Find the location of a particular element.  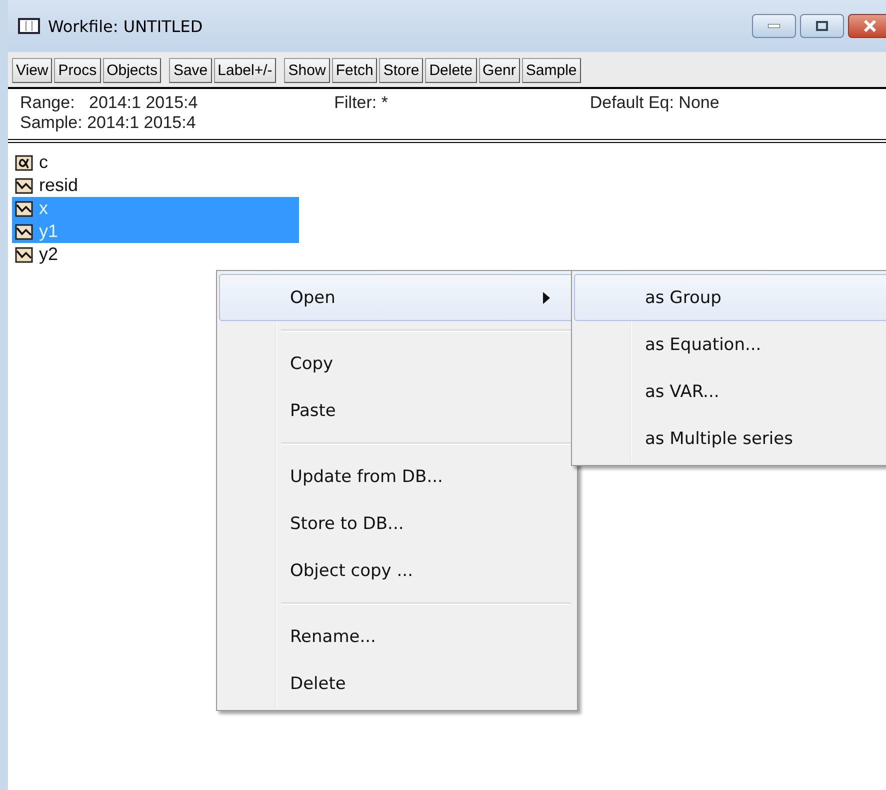

filter-text: Filter: * is located at coordinates (361, 103).